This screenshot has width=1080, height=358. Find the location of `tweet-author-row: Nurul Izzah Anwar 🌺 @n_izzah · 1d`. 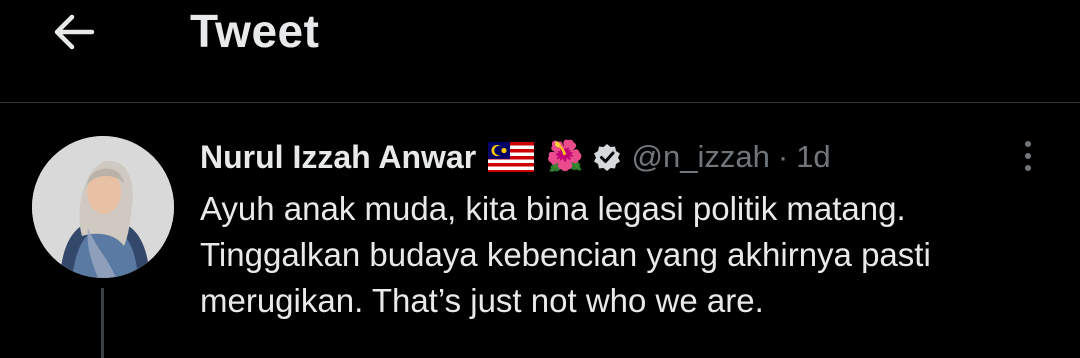

tweet-author-row: Nurul Izzah Anwar 🌺 @n_izzah · 1d is located at coordinates (515, 157).